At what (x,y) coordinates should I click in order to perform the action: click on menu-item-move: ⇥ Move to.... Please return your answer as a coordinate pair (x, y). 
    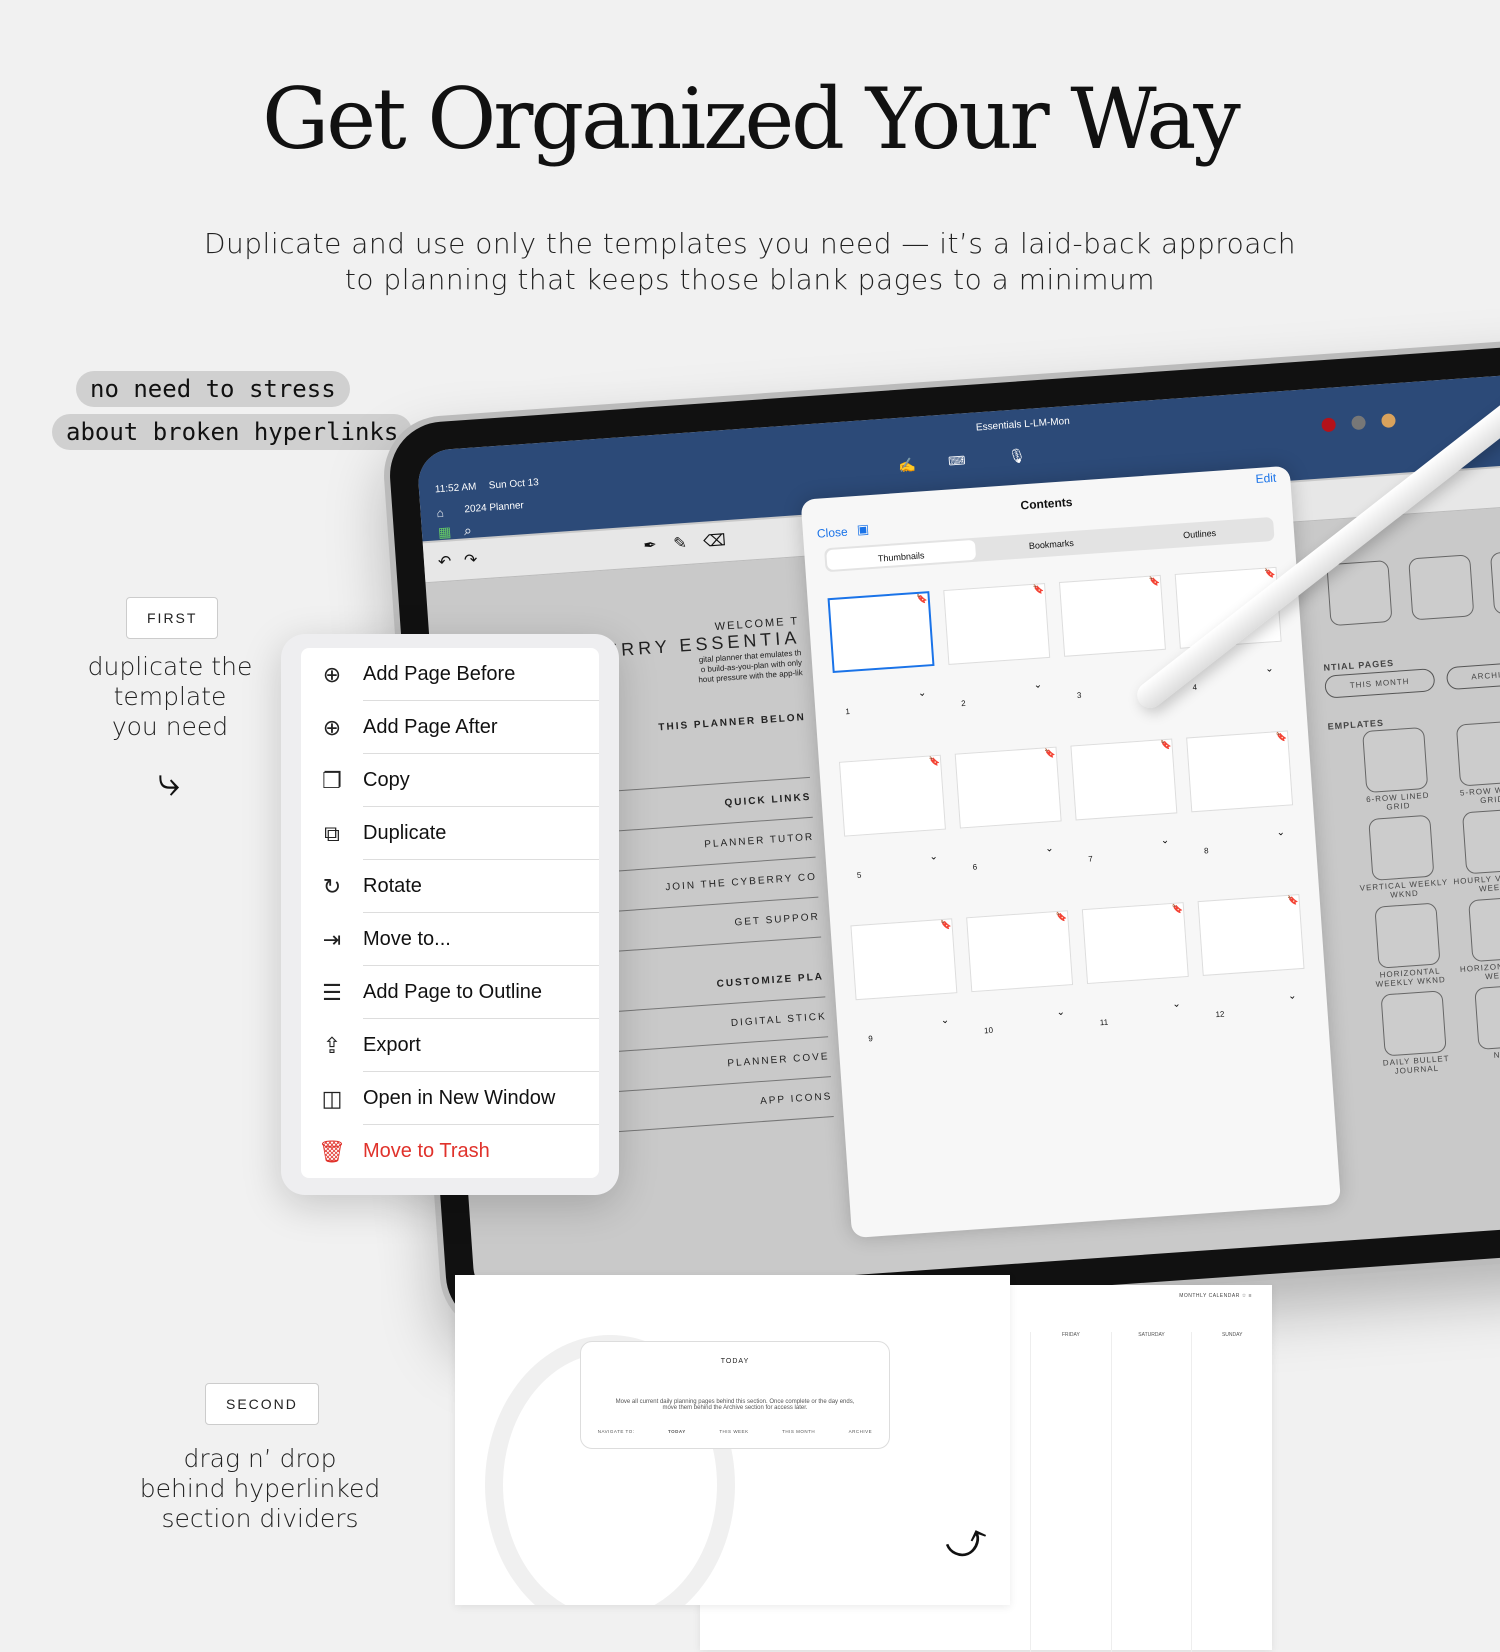
    Looking at the image, I should click on (450, 939).